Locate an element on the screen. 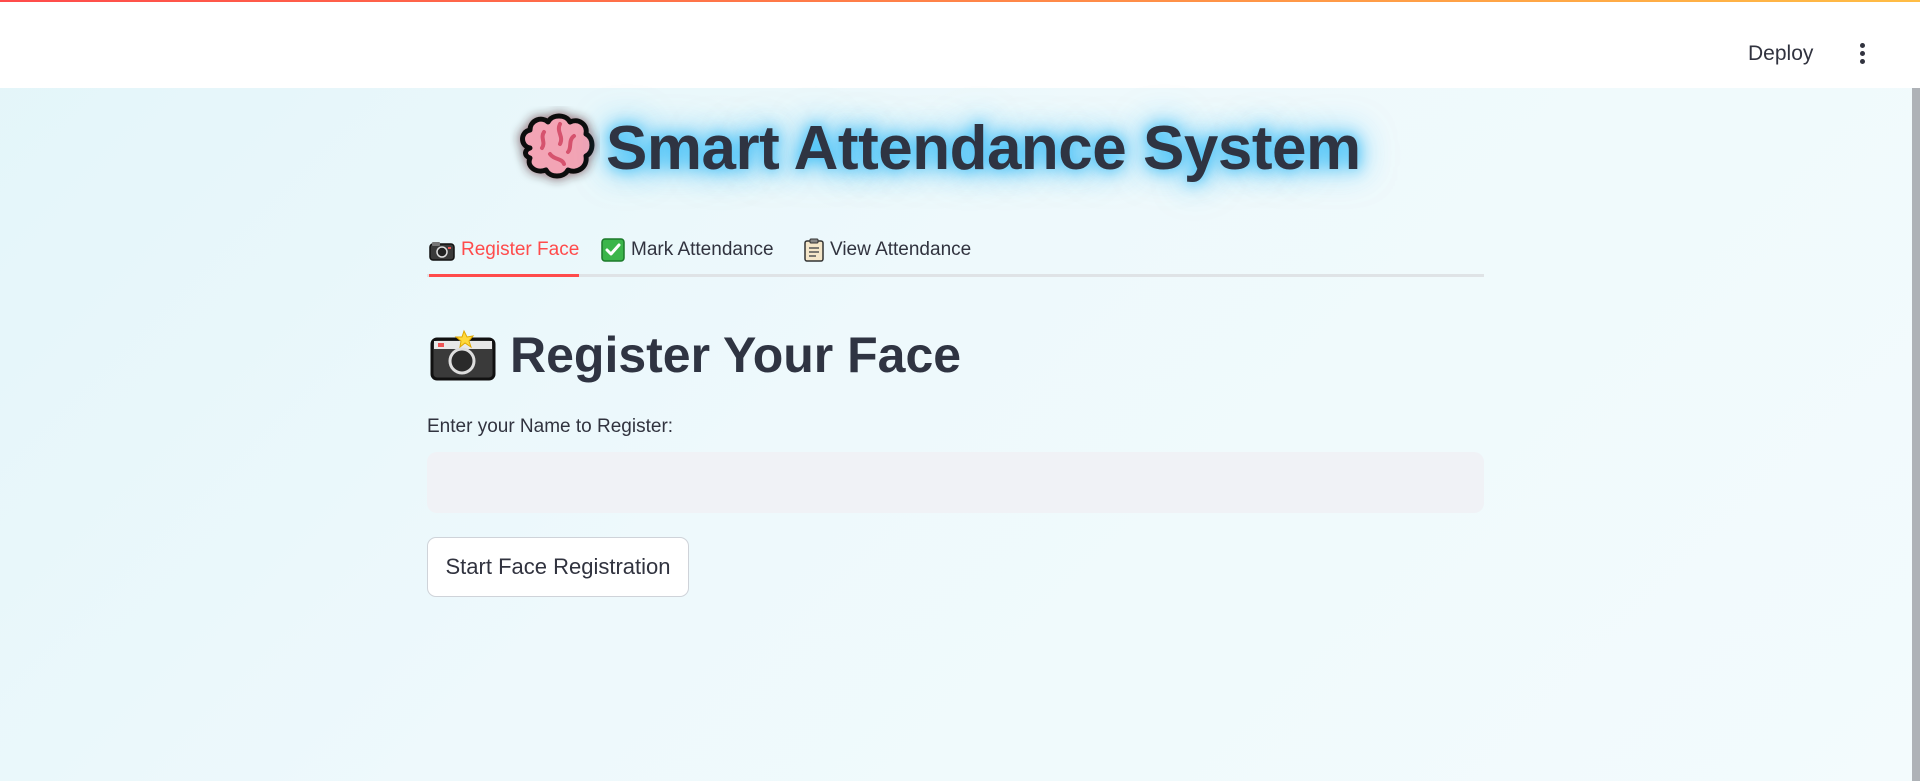 The image size is (1920, 781). tab-view-attendance: View Attendance is located at coordinates (887, 250).